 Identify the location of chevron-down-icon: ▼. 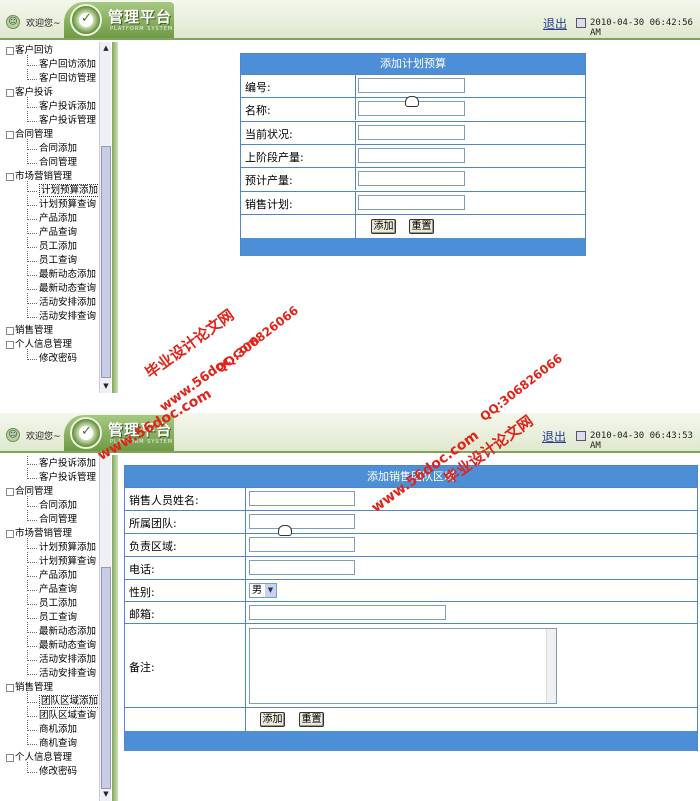
(270, 590).